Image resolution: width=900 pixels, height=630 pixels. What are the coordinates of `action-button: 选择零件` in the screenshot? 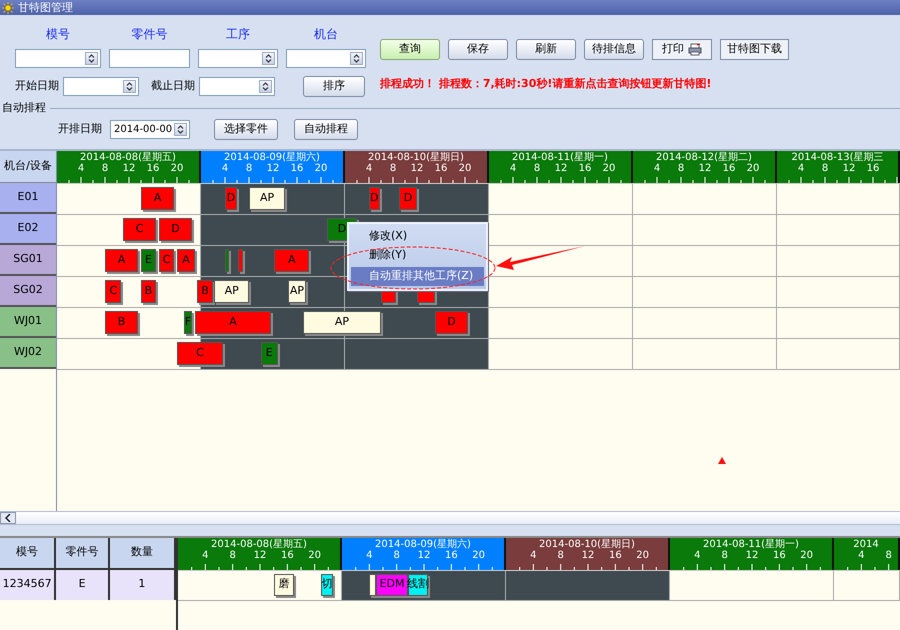 It's located at (246, 129).